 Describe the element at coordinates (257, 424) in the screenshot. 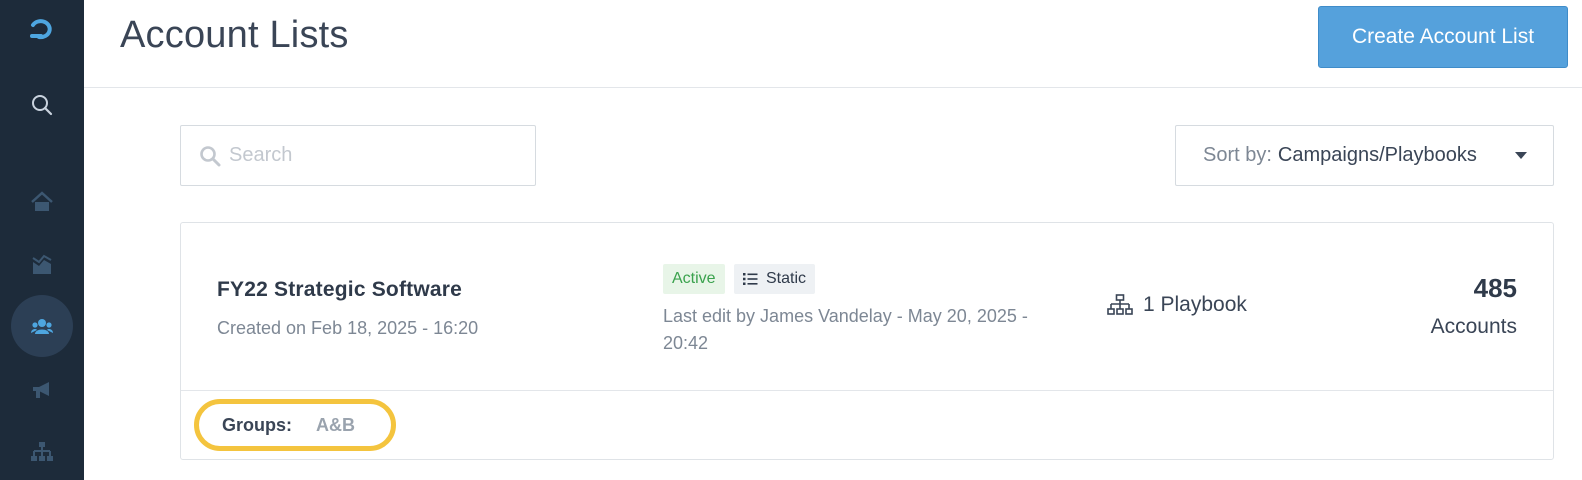

I see `groups-label: Groups:` at that location.